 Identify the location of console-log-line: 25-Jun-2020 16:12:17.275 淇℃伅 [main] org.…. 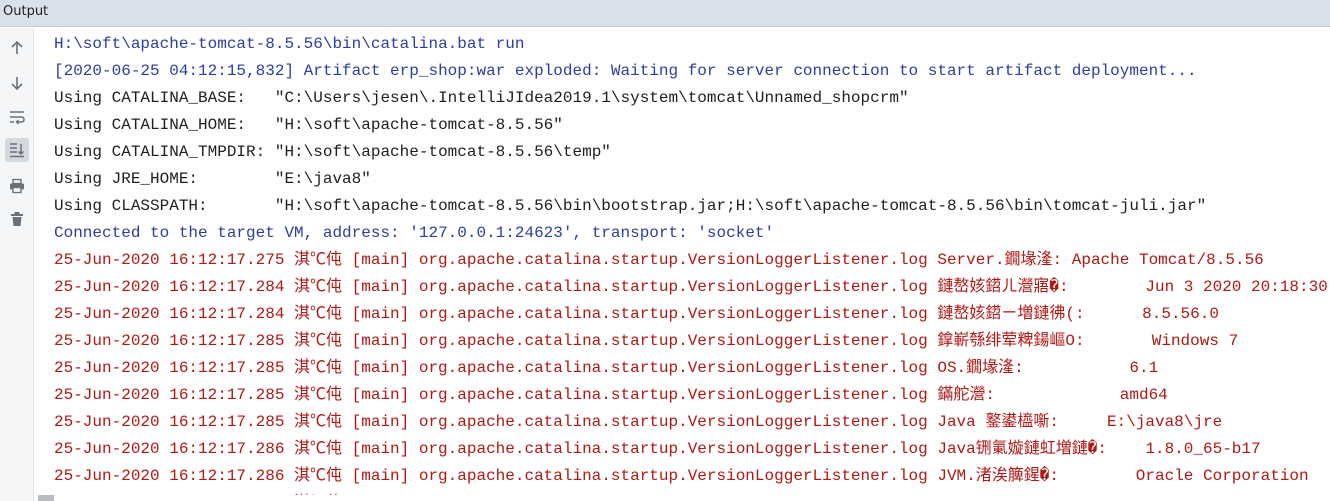
(659, 260).